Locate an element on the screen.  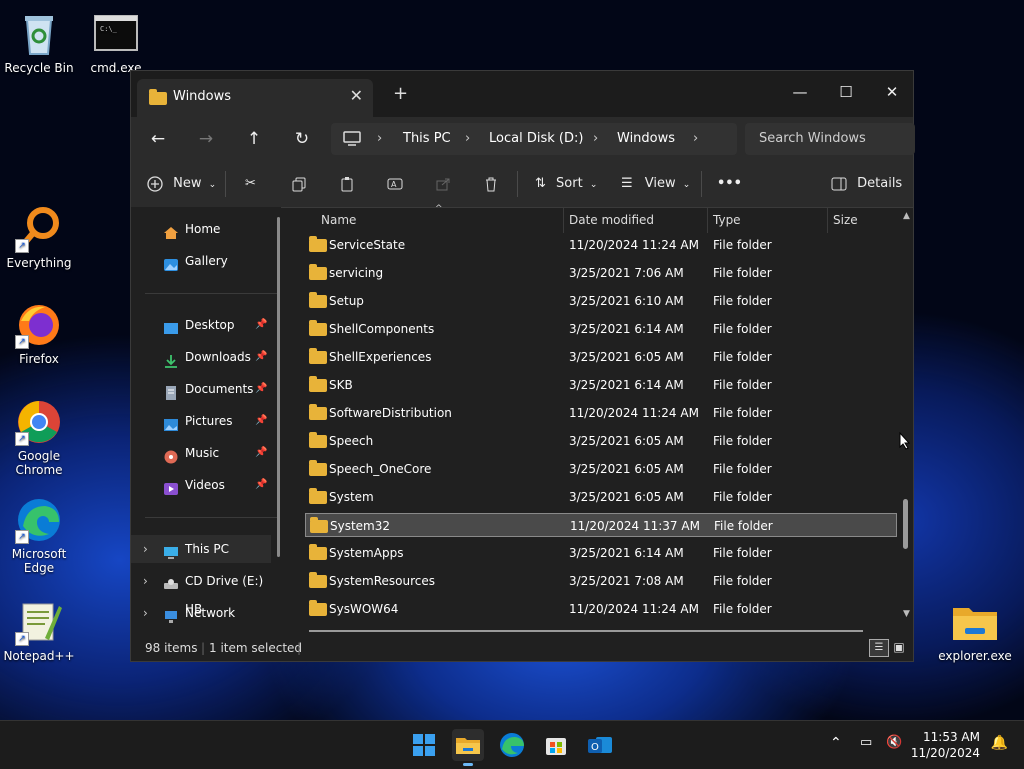
breadcrumb-this-pc: This PC is located at coordinates (427, 138).